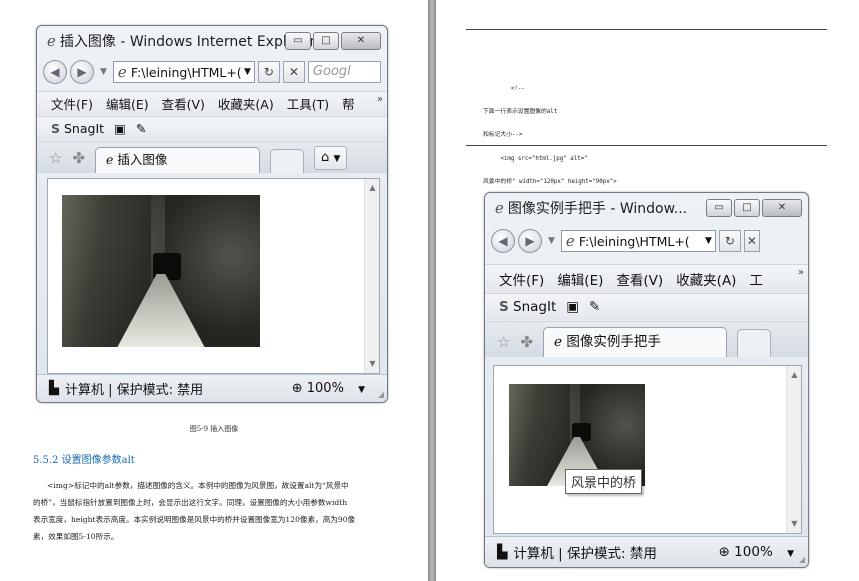  I want to click on code-line: 下面一行表示设置图像的alt, so click(520, 111).